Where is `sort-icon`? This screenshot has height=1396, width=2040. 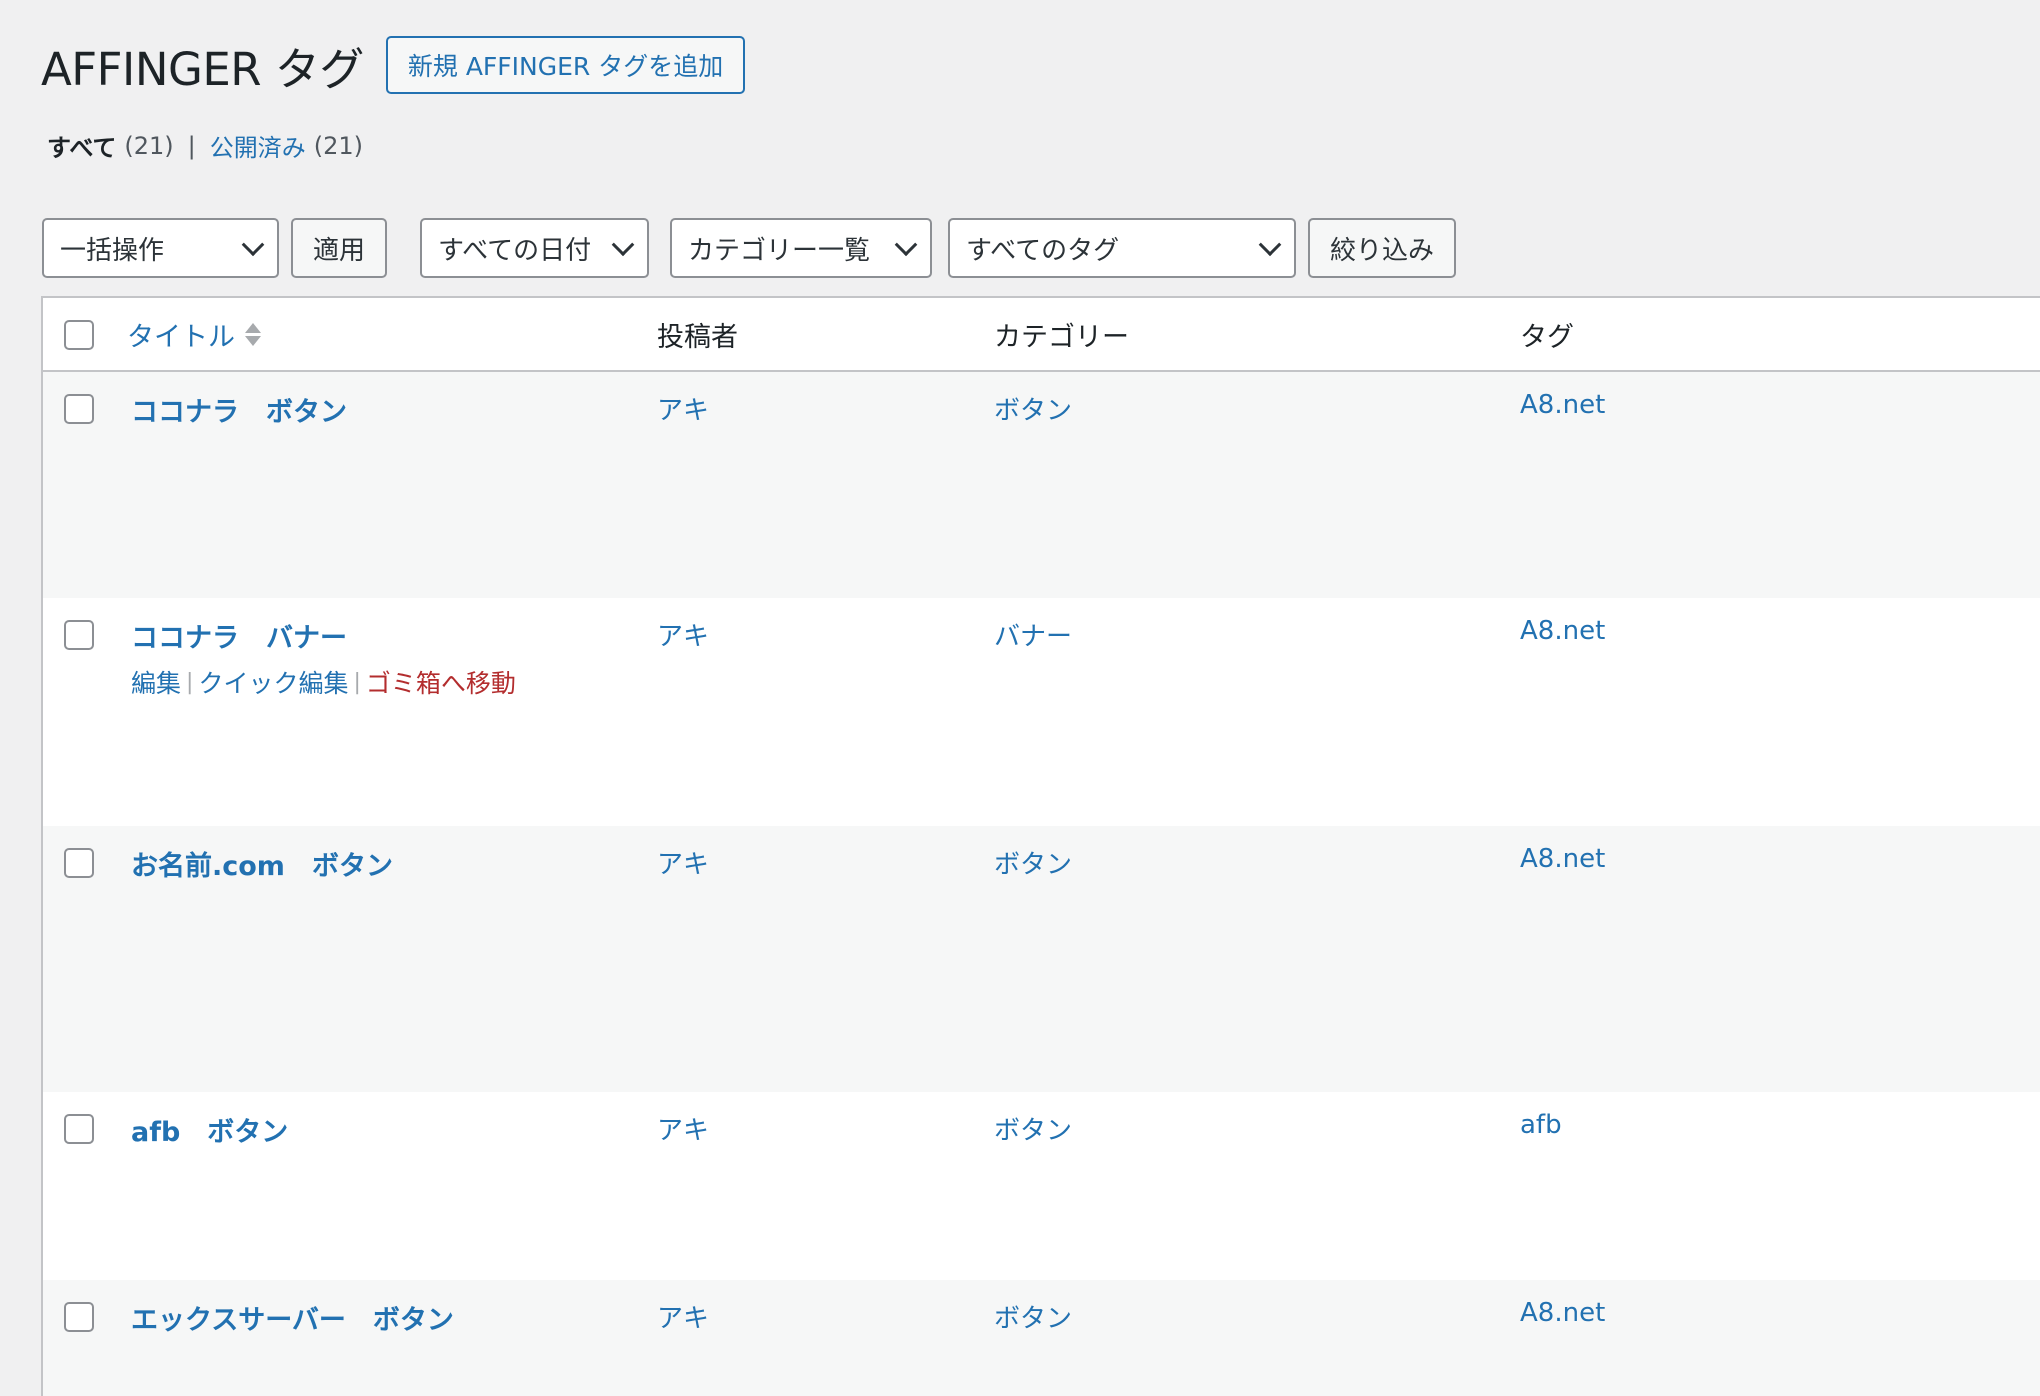 sort-icon is located at coordinates (253, 334).